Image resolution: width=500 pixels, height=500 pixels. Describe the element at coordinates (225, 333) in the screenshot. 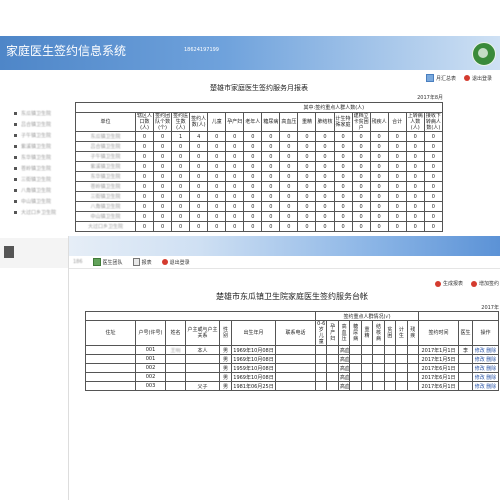

I see `column-header: 性别` at that location.